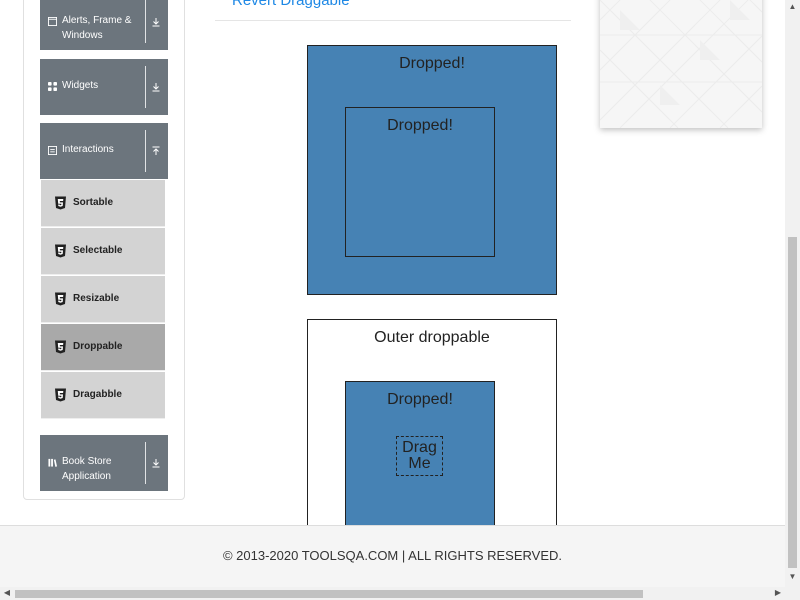 The height and width of the screenshot is (600, 800). I want to click on sidebar-item-droppable: Droppable, so click(103, 347).